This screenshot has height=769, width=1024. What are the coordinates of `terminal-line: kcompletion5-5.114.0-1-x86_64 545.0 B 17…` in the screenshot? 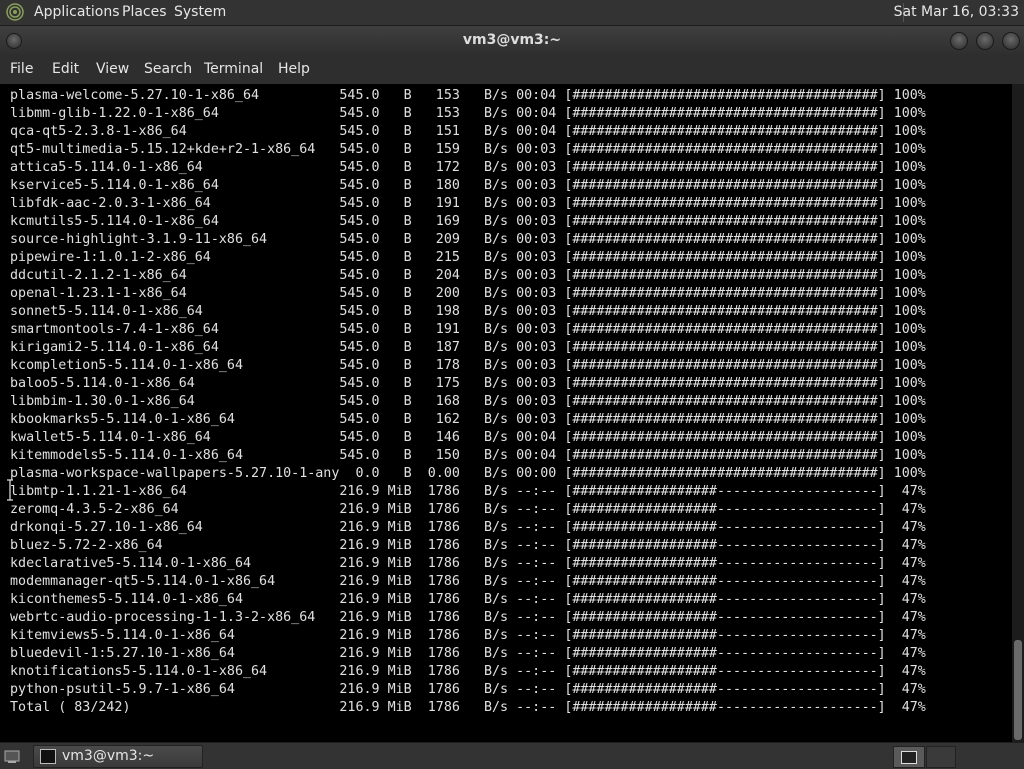 It's located at (468, 365).